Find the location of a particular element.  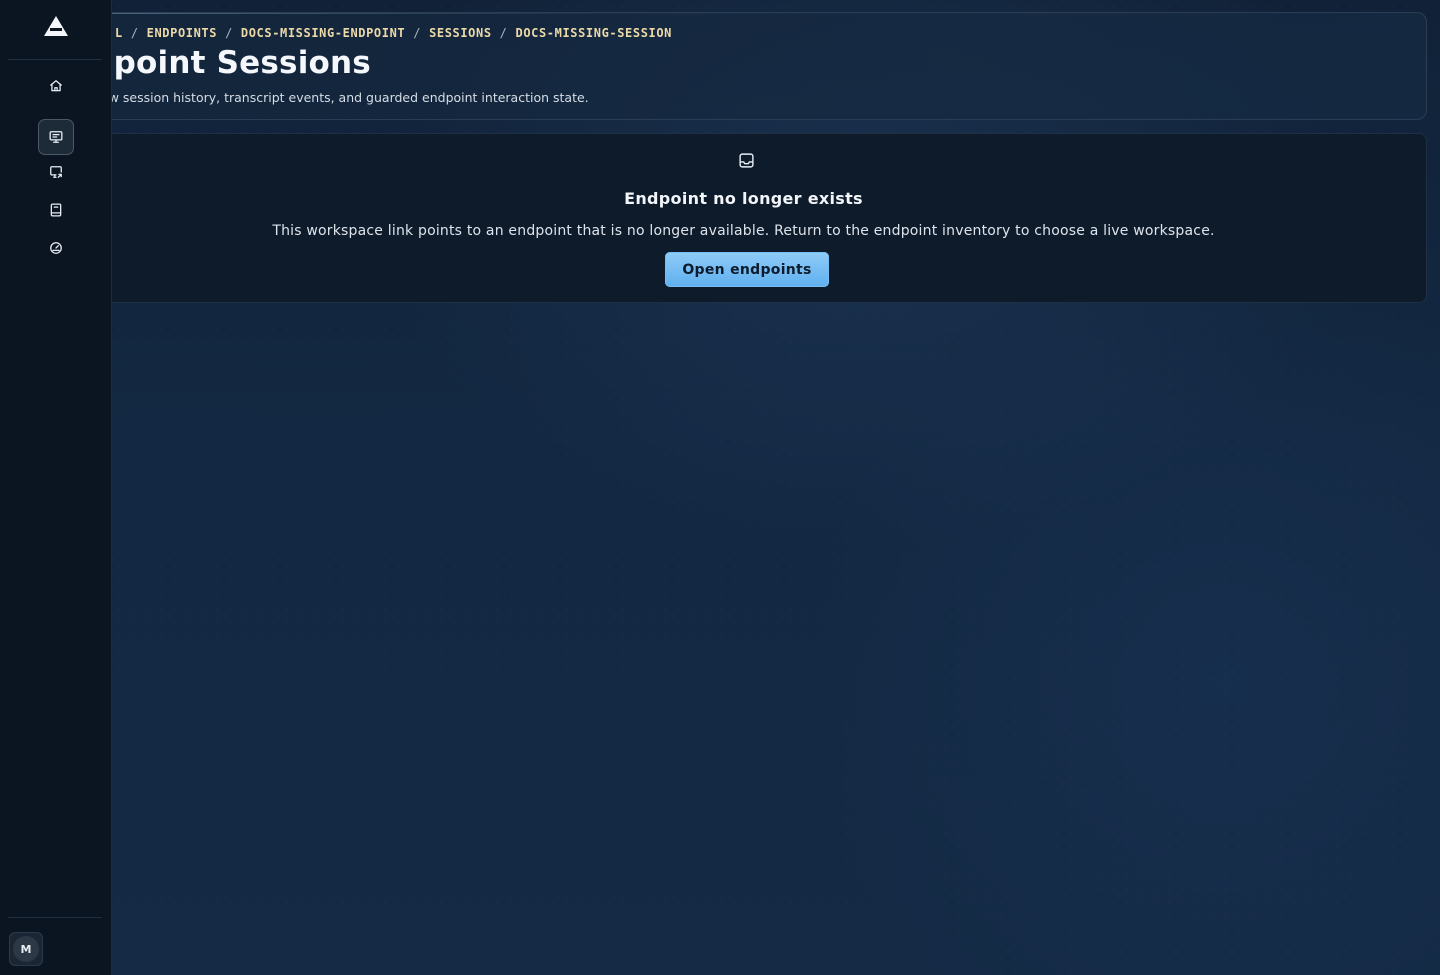

gauge-icon is located at coordinates (56, 248).